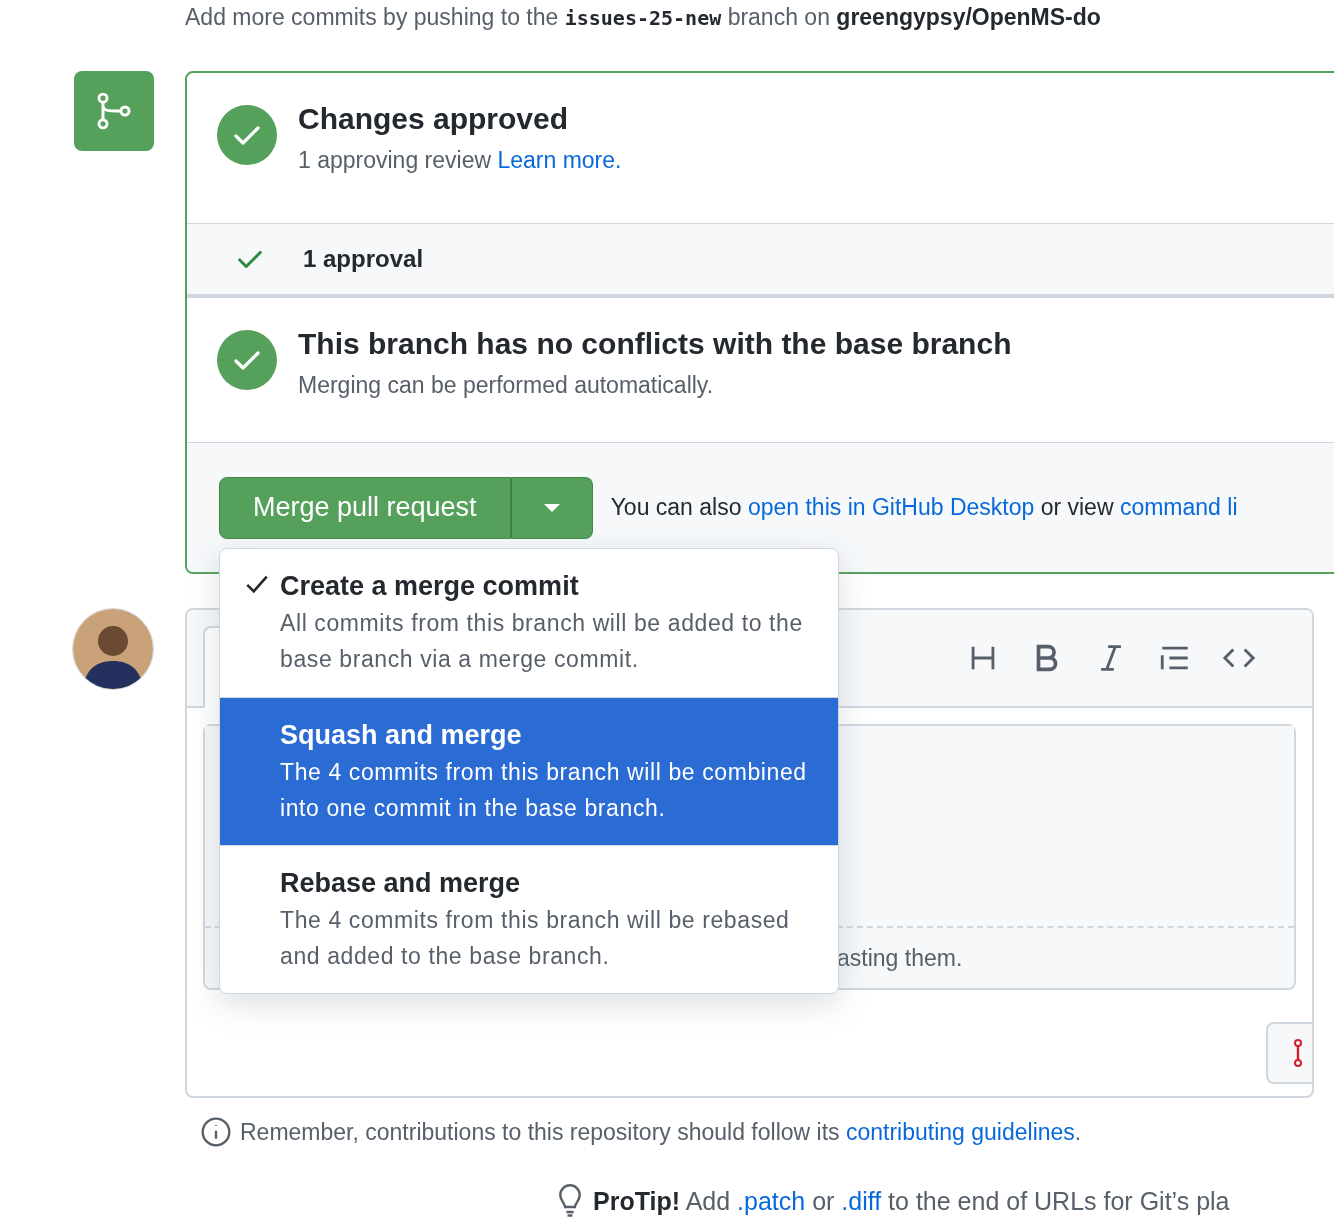  What do you see at coordinates (216, 1132) in the screenshot?
I see `info-icon` at bounding box center [216, 1132].